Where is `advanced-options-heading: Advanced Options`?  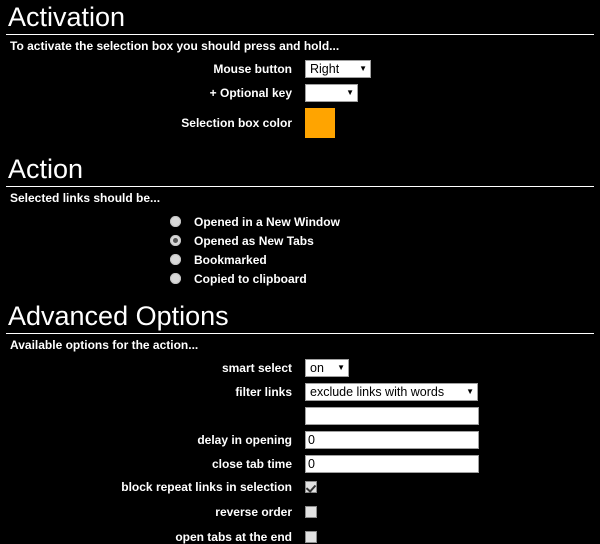
advanced-options-heading: Advanced Options is located at coordinates (118, 316).